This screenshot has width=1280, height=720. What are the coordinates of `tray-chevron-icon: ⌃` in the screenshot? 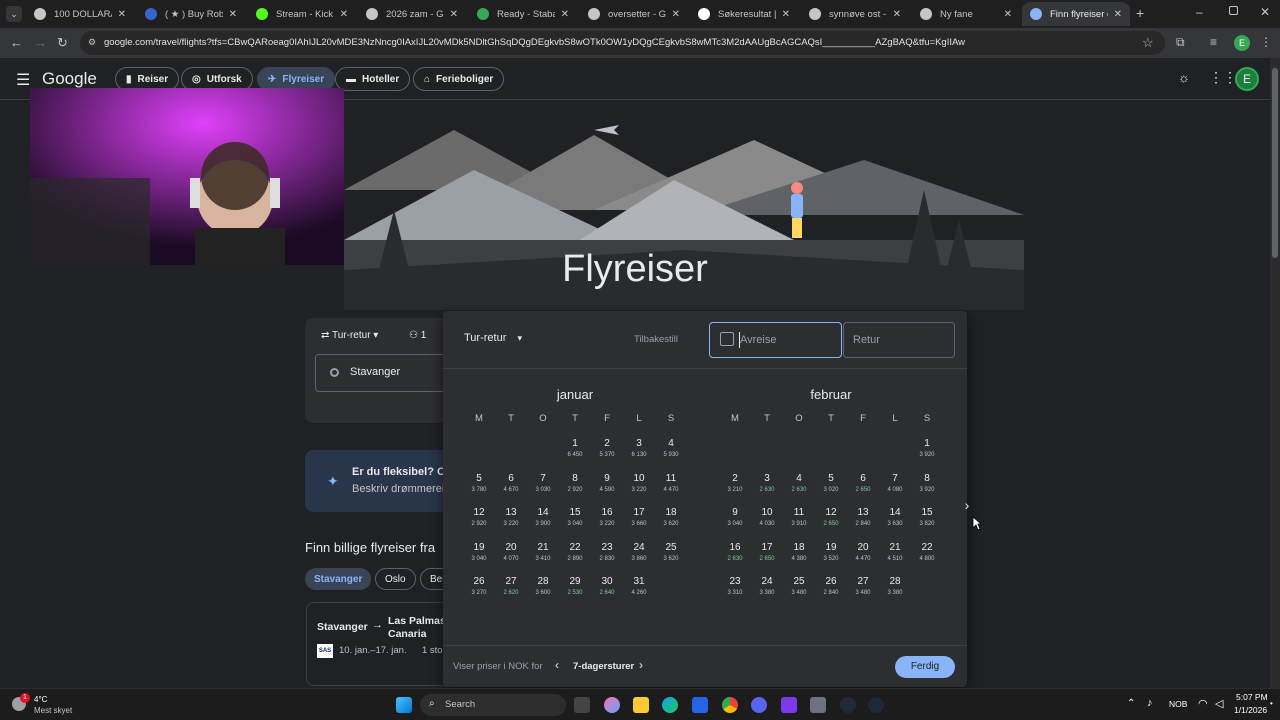 It's located at (1131, 703).